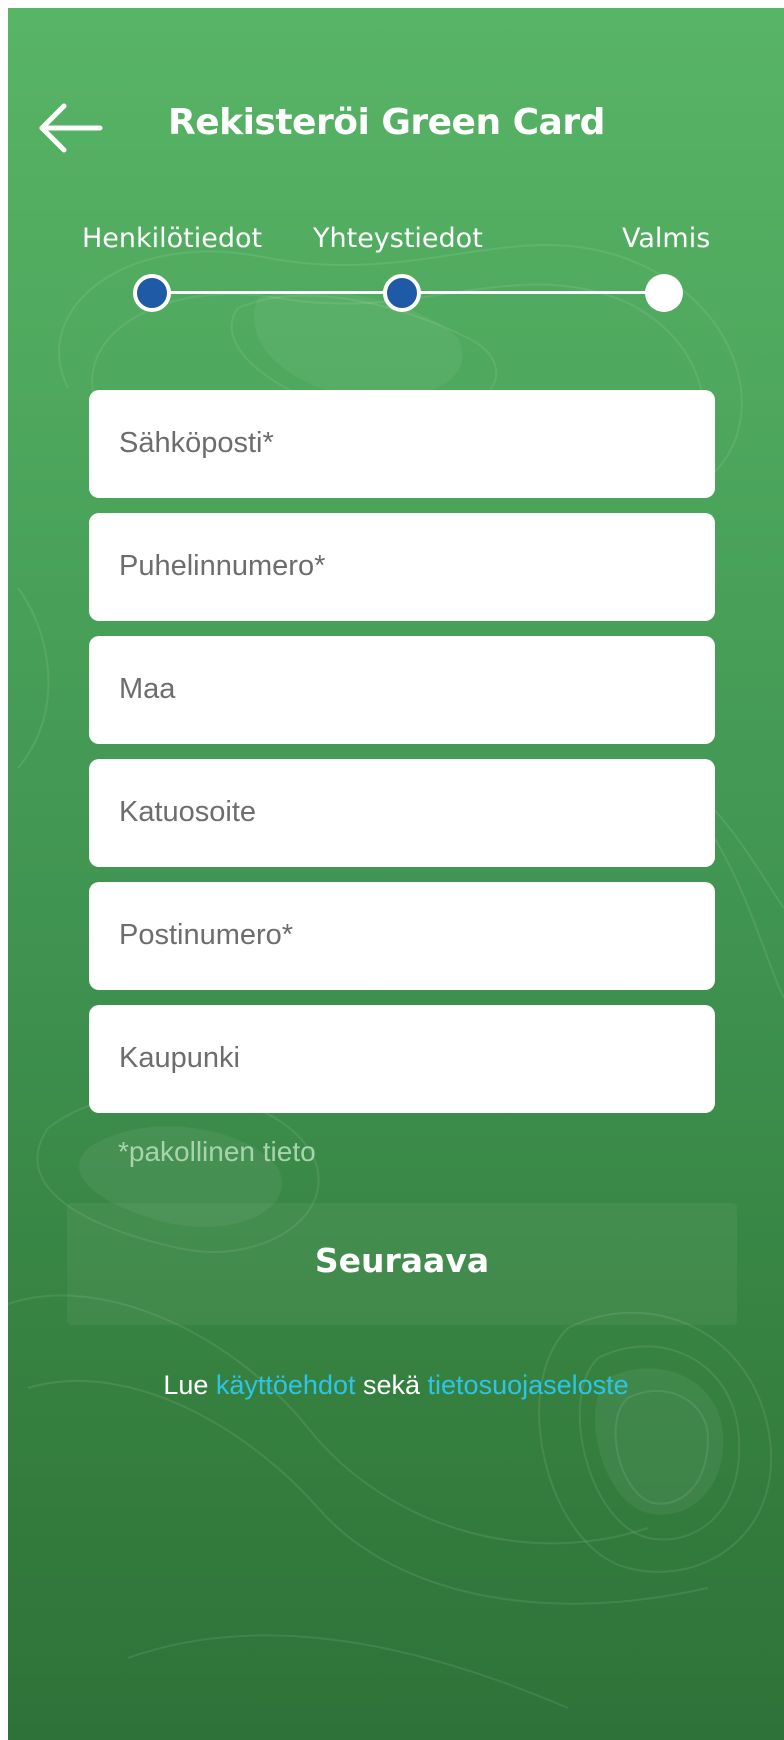 Image resolution: width=784 pixels, height=1740 pixels. I want to click on postal-code-field-placeholder: Postinumero*, so click(206, 935).